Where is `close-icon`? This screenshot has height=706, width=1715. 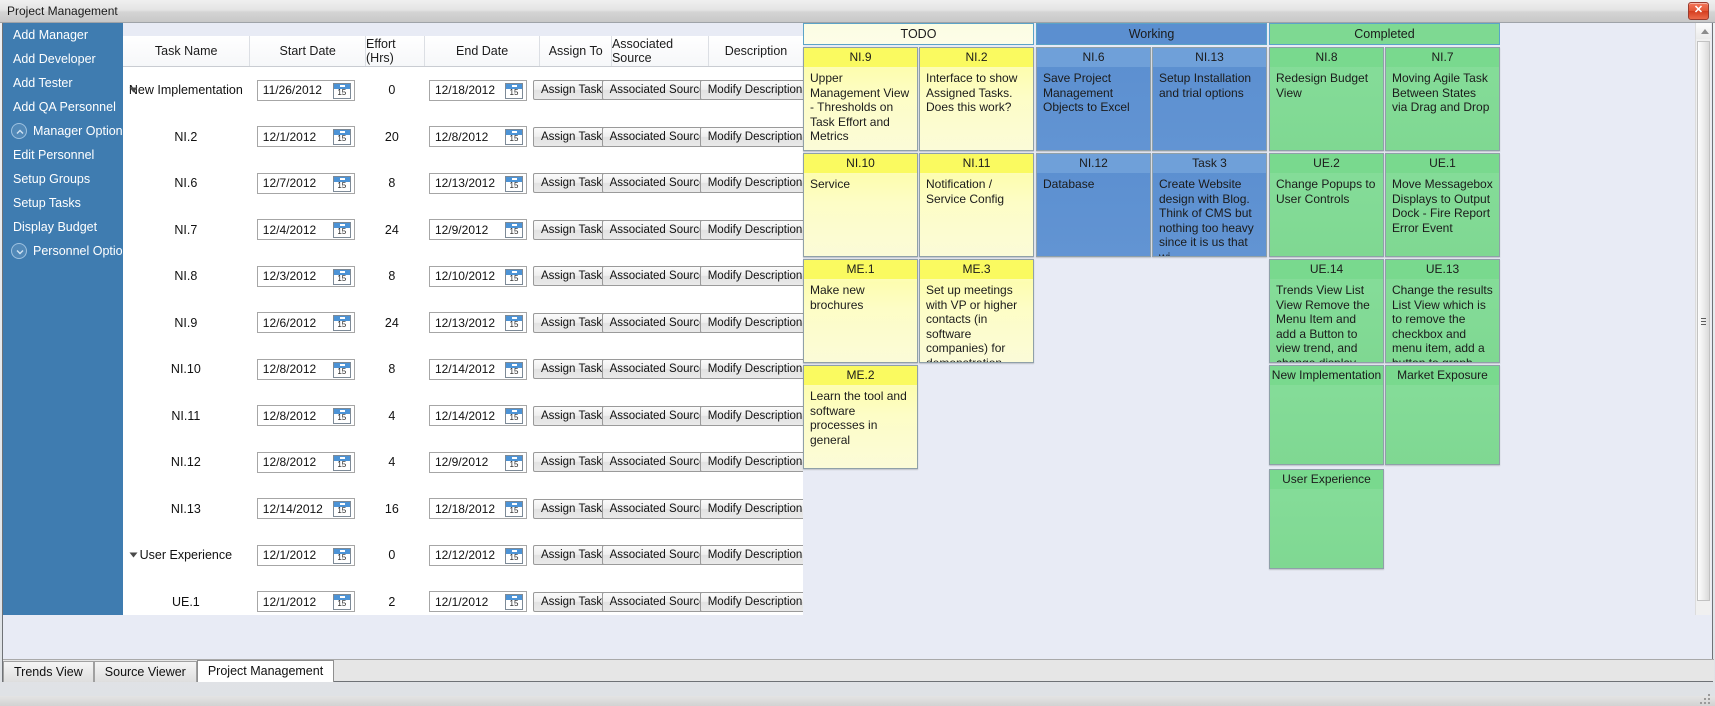
close-icon is located at coordinates (1698, 11).